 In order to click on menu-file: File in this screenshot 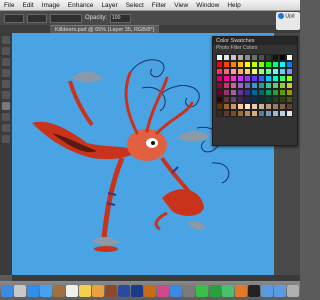, I will do `click(9, 5)`.